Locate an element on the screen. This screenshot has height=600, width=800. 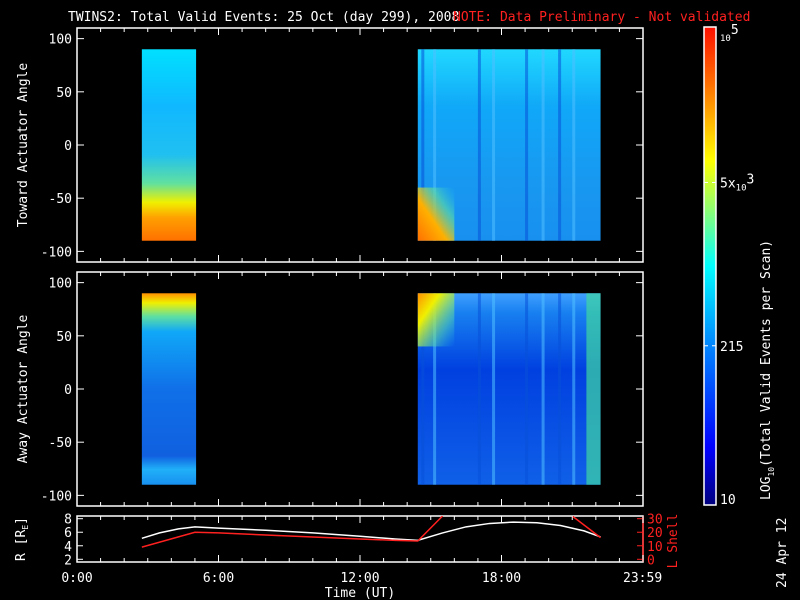
date-stamp: 24 Apr 12 is located at coordinates (782, 553).